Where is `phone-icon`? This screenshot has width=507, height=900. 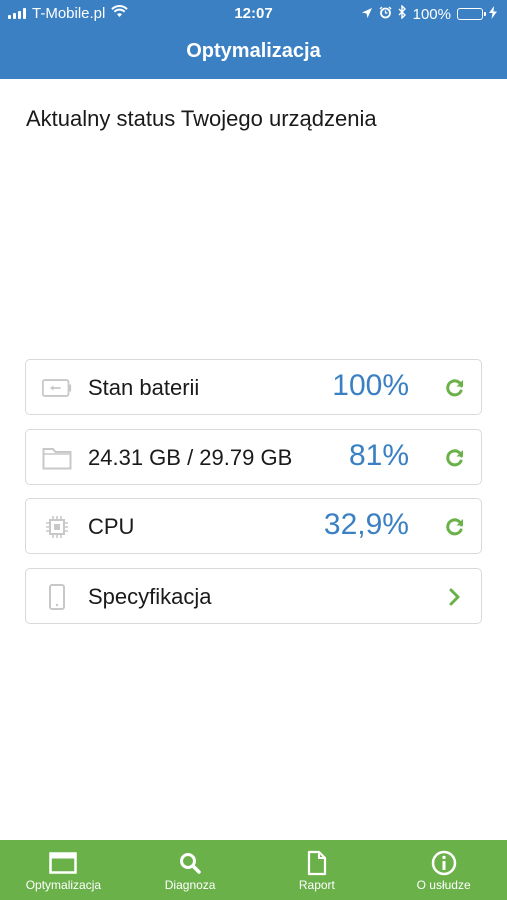 phone-icon is located at coordinates (57, 597).